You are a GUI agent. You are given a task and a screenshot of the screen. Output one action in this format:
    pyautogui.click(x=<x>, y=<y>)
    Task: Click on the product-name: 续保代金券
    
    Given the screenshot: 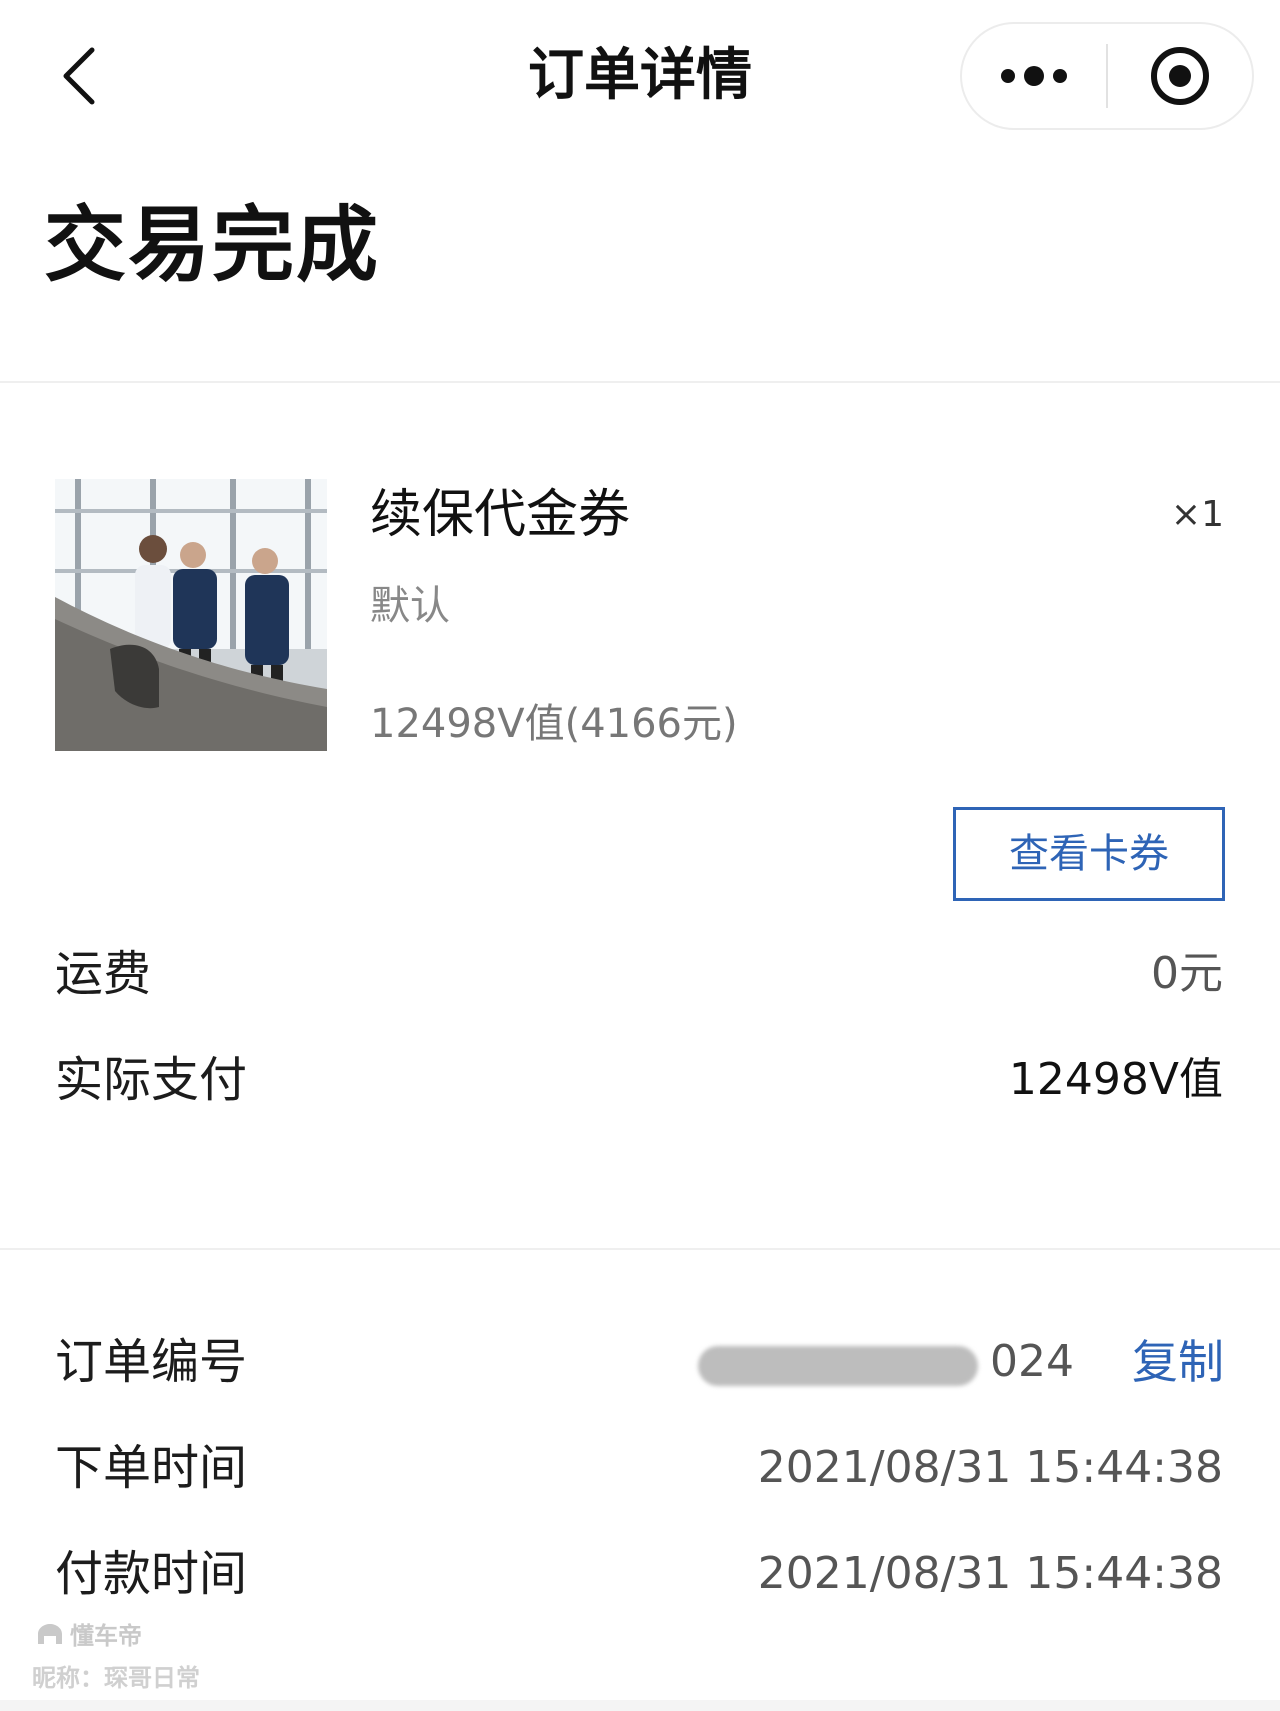 What is the action you would take?
    pyautogui.click(x=500, y=515)
    